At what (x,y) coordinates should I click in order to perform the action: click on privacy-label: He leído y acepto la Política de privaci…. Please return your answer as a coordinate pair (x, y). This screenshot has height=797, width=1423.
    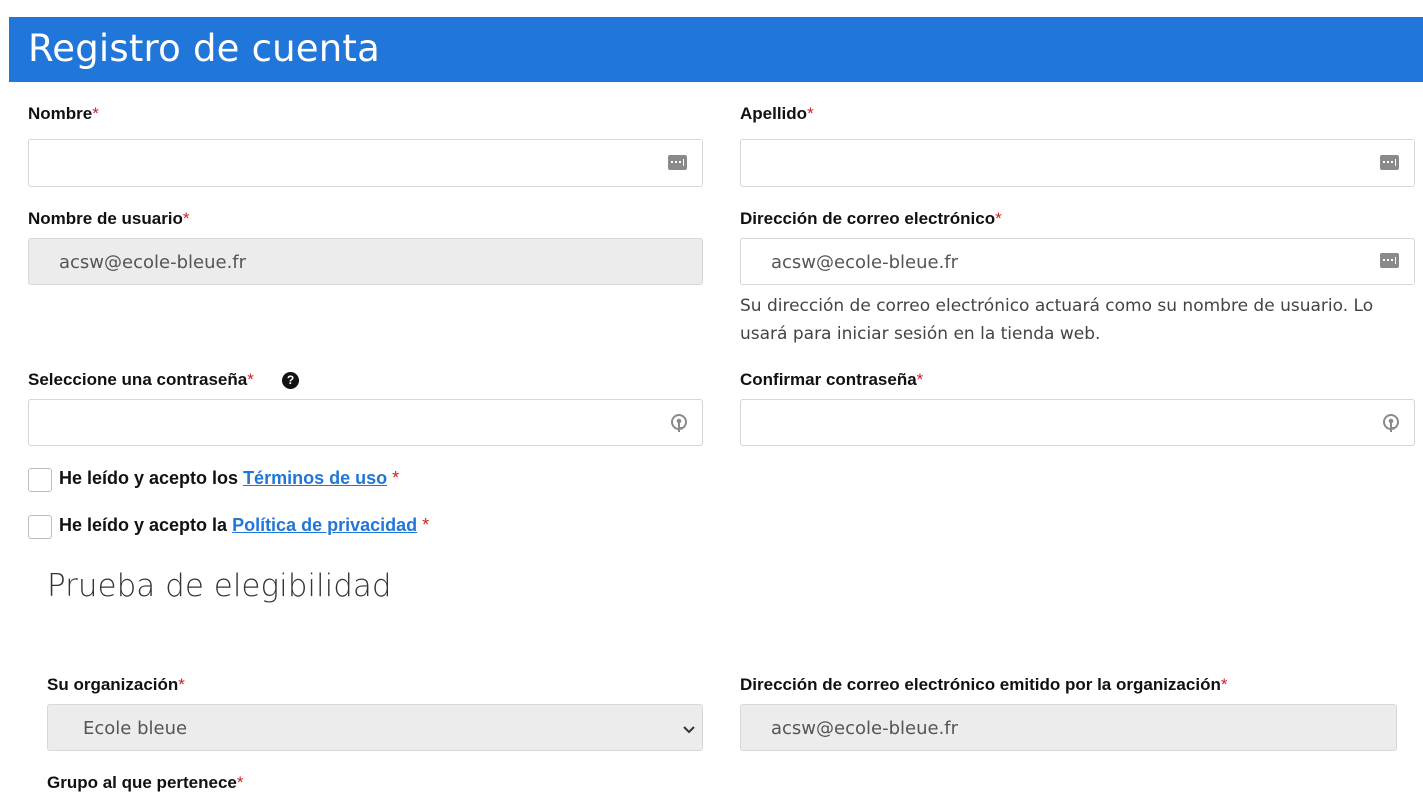
    Looking at the image, I should click on (244, 525).